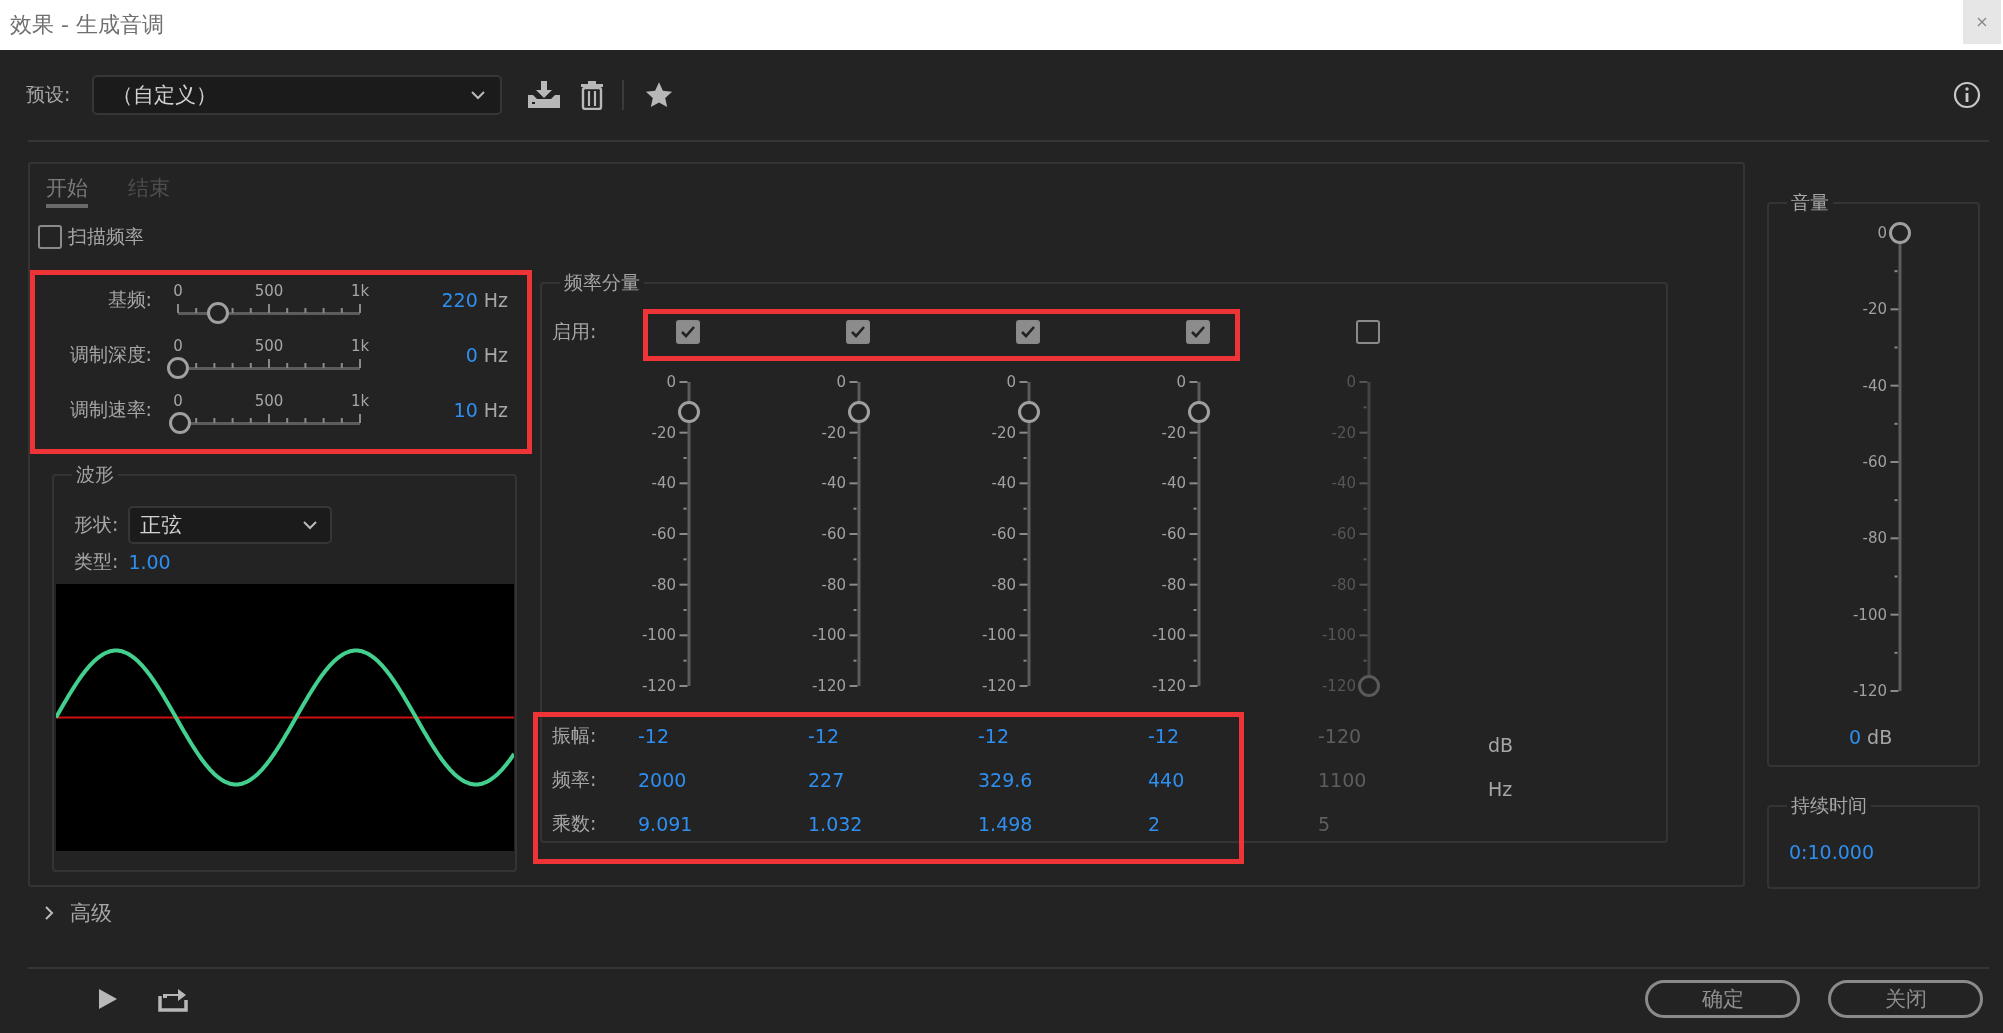 The image size is (2003, 1033). Describe the element at coordinates (478, 95) in the screenshot. I see `chevron-down-icon` at that location.